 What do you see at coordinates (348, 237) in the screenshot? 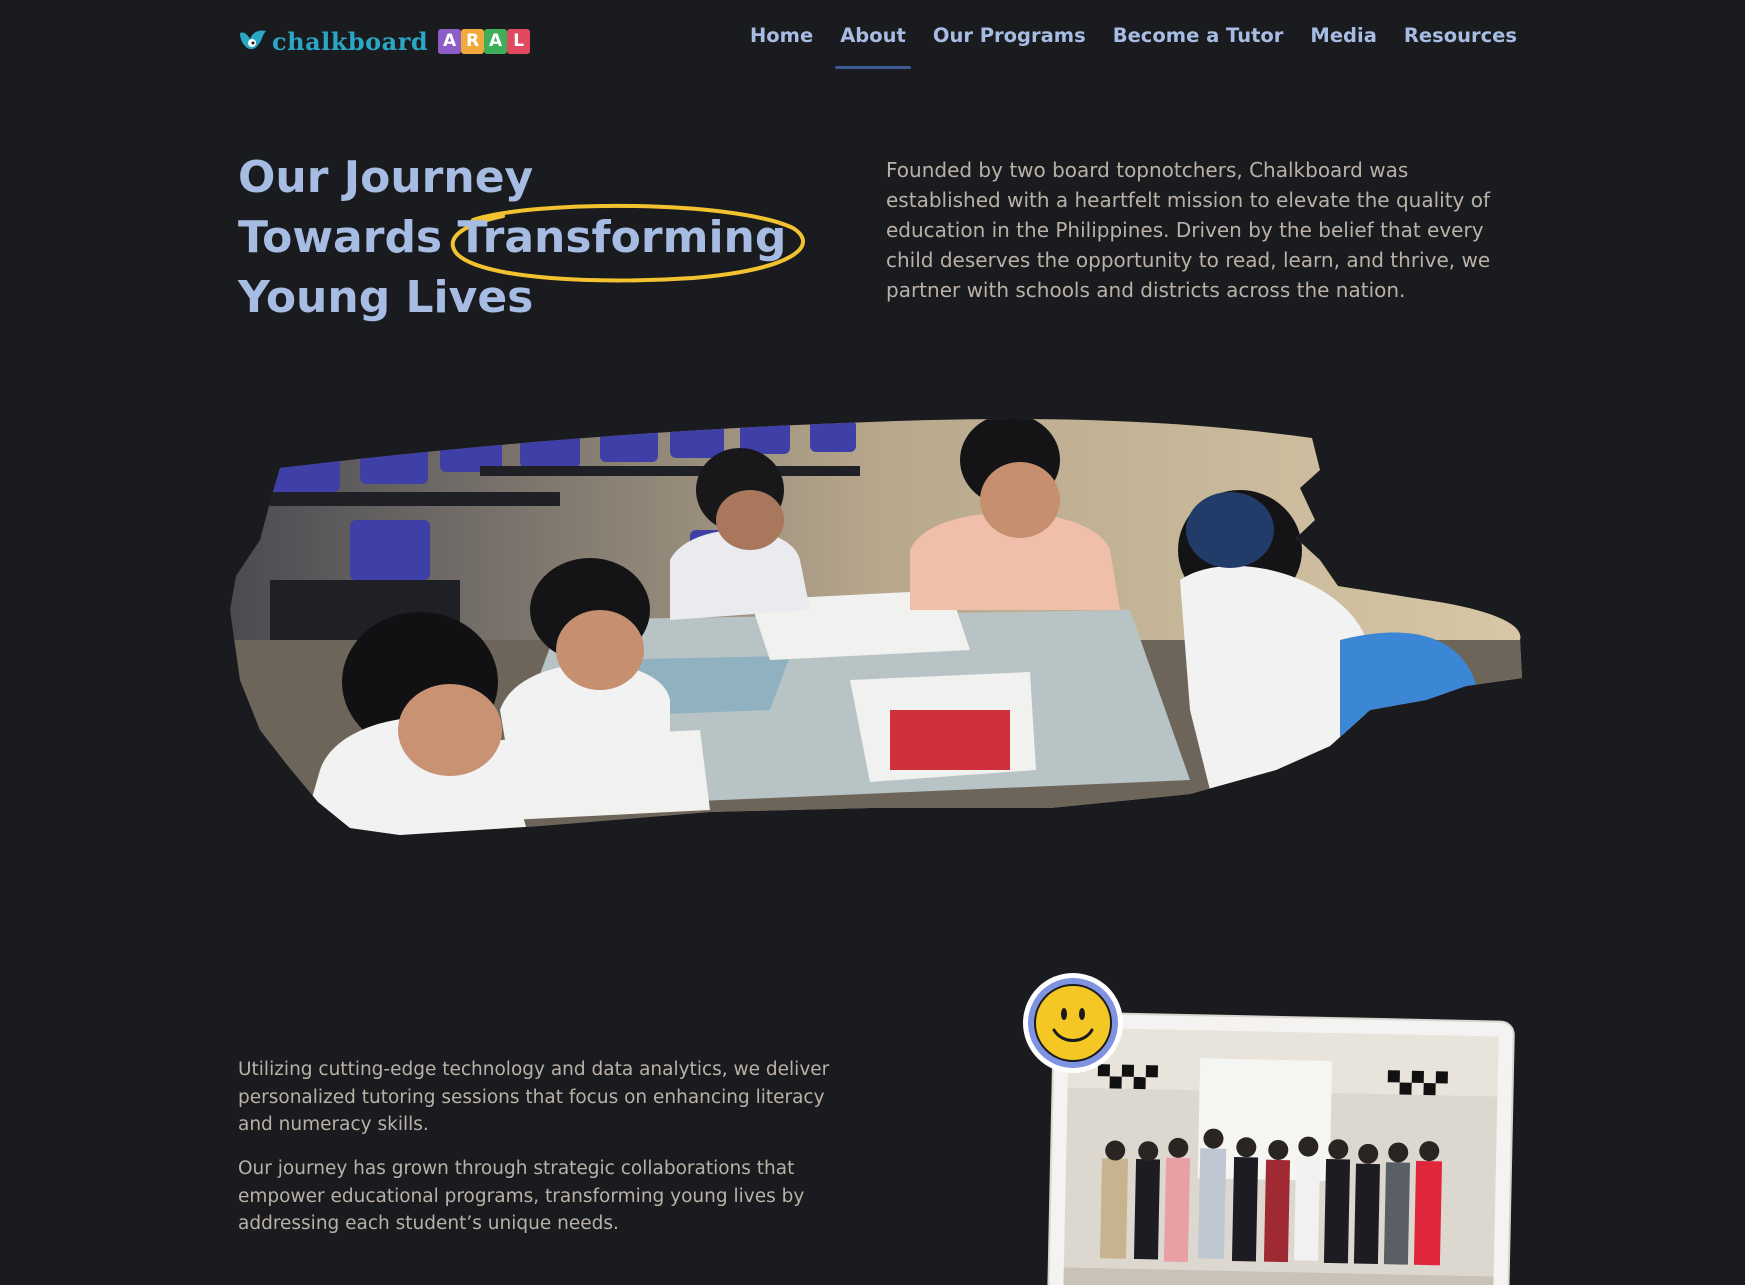
I see `hero-heading-line2a: Towards` at bounding box center [348, 237].